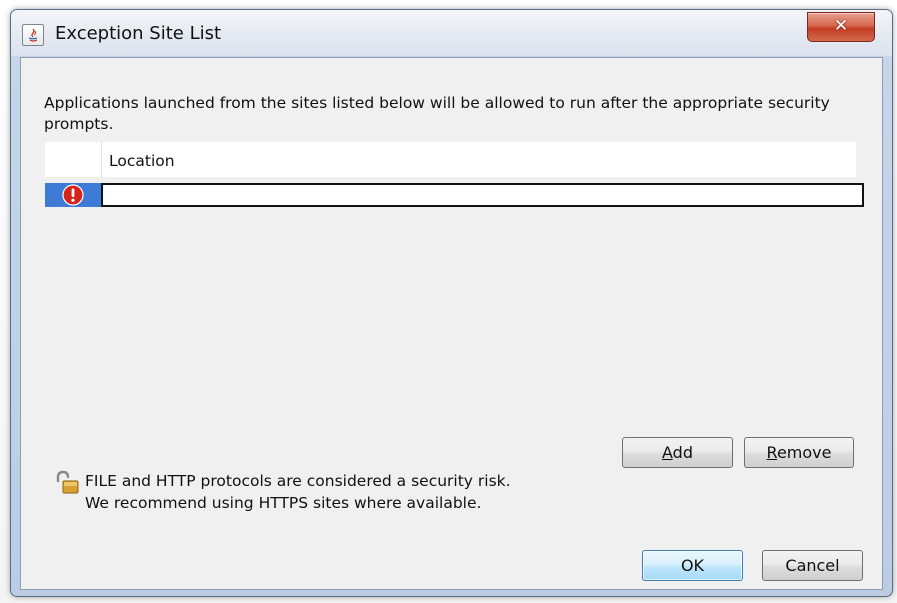 This screenshot has width=897, height=603. Describe the element at coordinates (482, 195) in the screenshot. I see `location-input` at that location.